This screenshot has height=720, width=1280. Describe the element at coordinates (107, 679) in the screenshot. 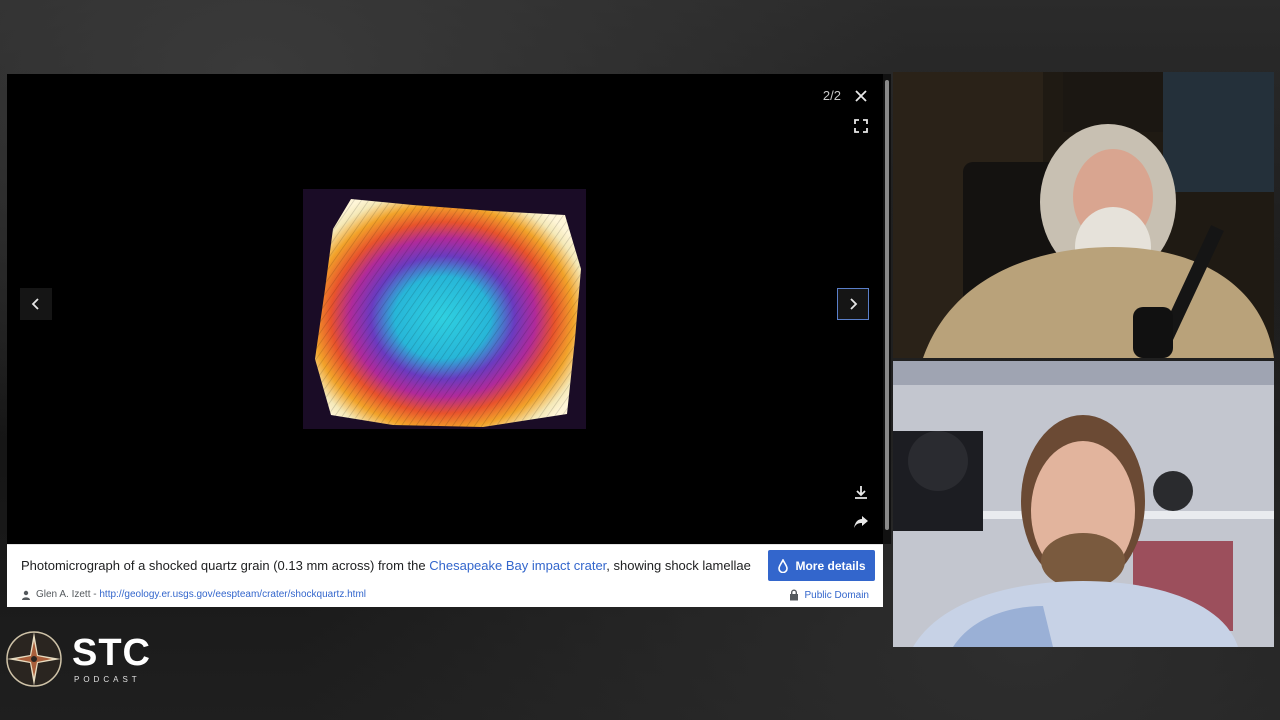

I see `logo-subtitle: PODCAST` at that location.